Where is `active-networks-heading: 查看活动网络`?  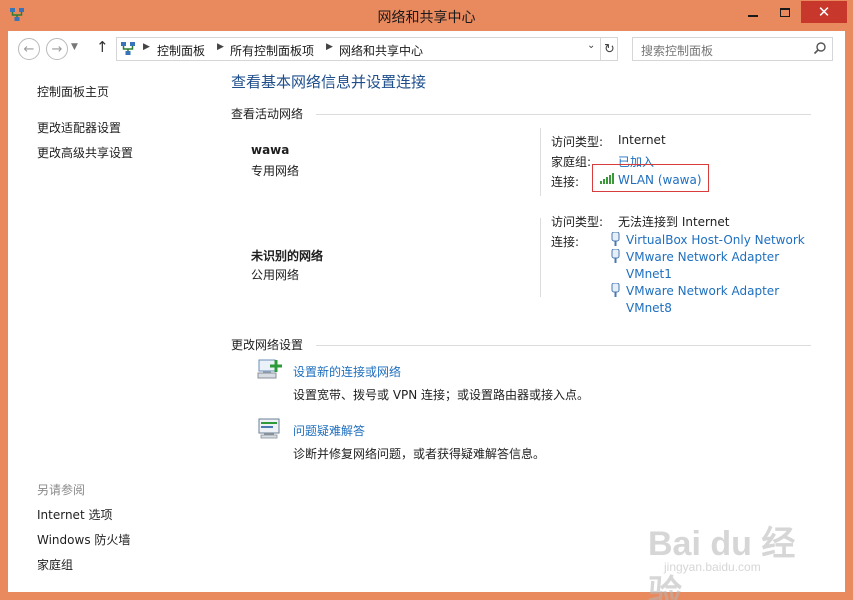
active-networks-heading: 查看活动网络 is located at coordinates (267, 114).